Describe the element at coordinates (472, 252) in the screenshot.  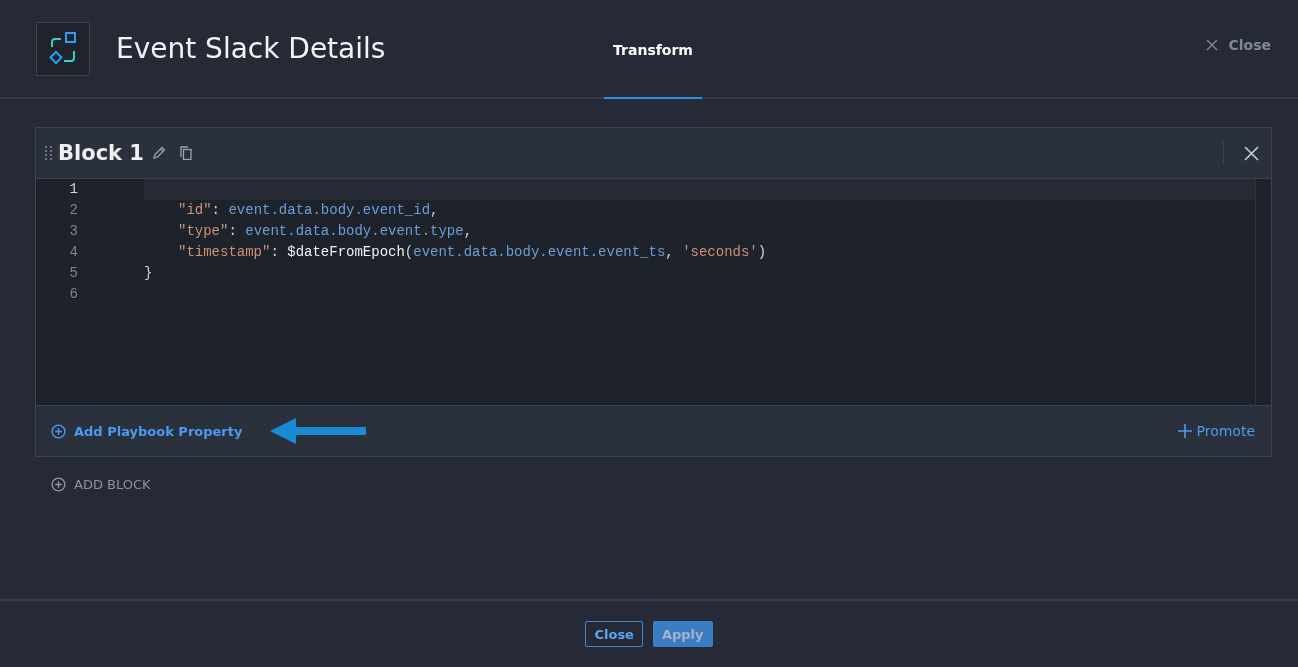
I see `code-line: "timestamp": $dateFromEpoch(event.data.body.event.event_ts, 'seconds')` at that location.